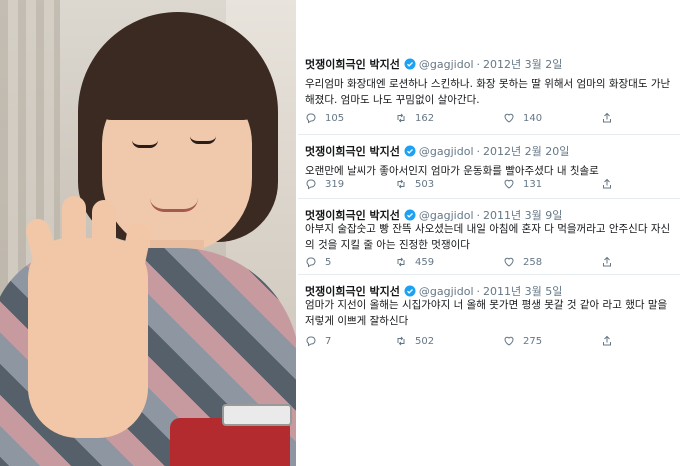 This screenshot has width=680, height=466. I want to click on retweet-count: 162, so click(425, 118).